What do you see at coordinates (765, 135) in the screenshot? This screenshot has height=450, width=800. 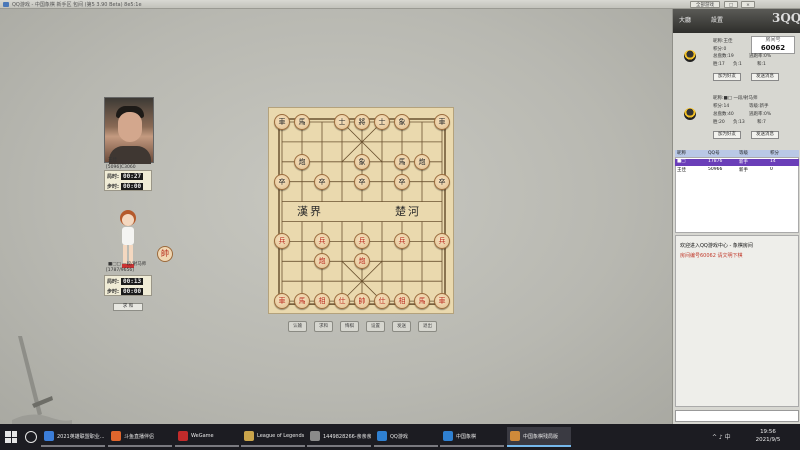 I see `send-message-button-2: 发送消息` at bounding box center [765, 135].